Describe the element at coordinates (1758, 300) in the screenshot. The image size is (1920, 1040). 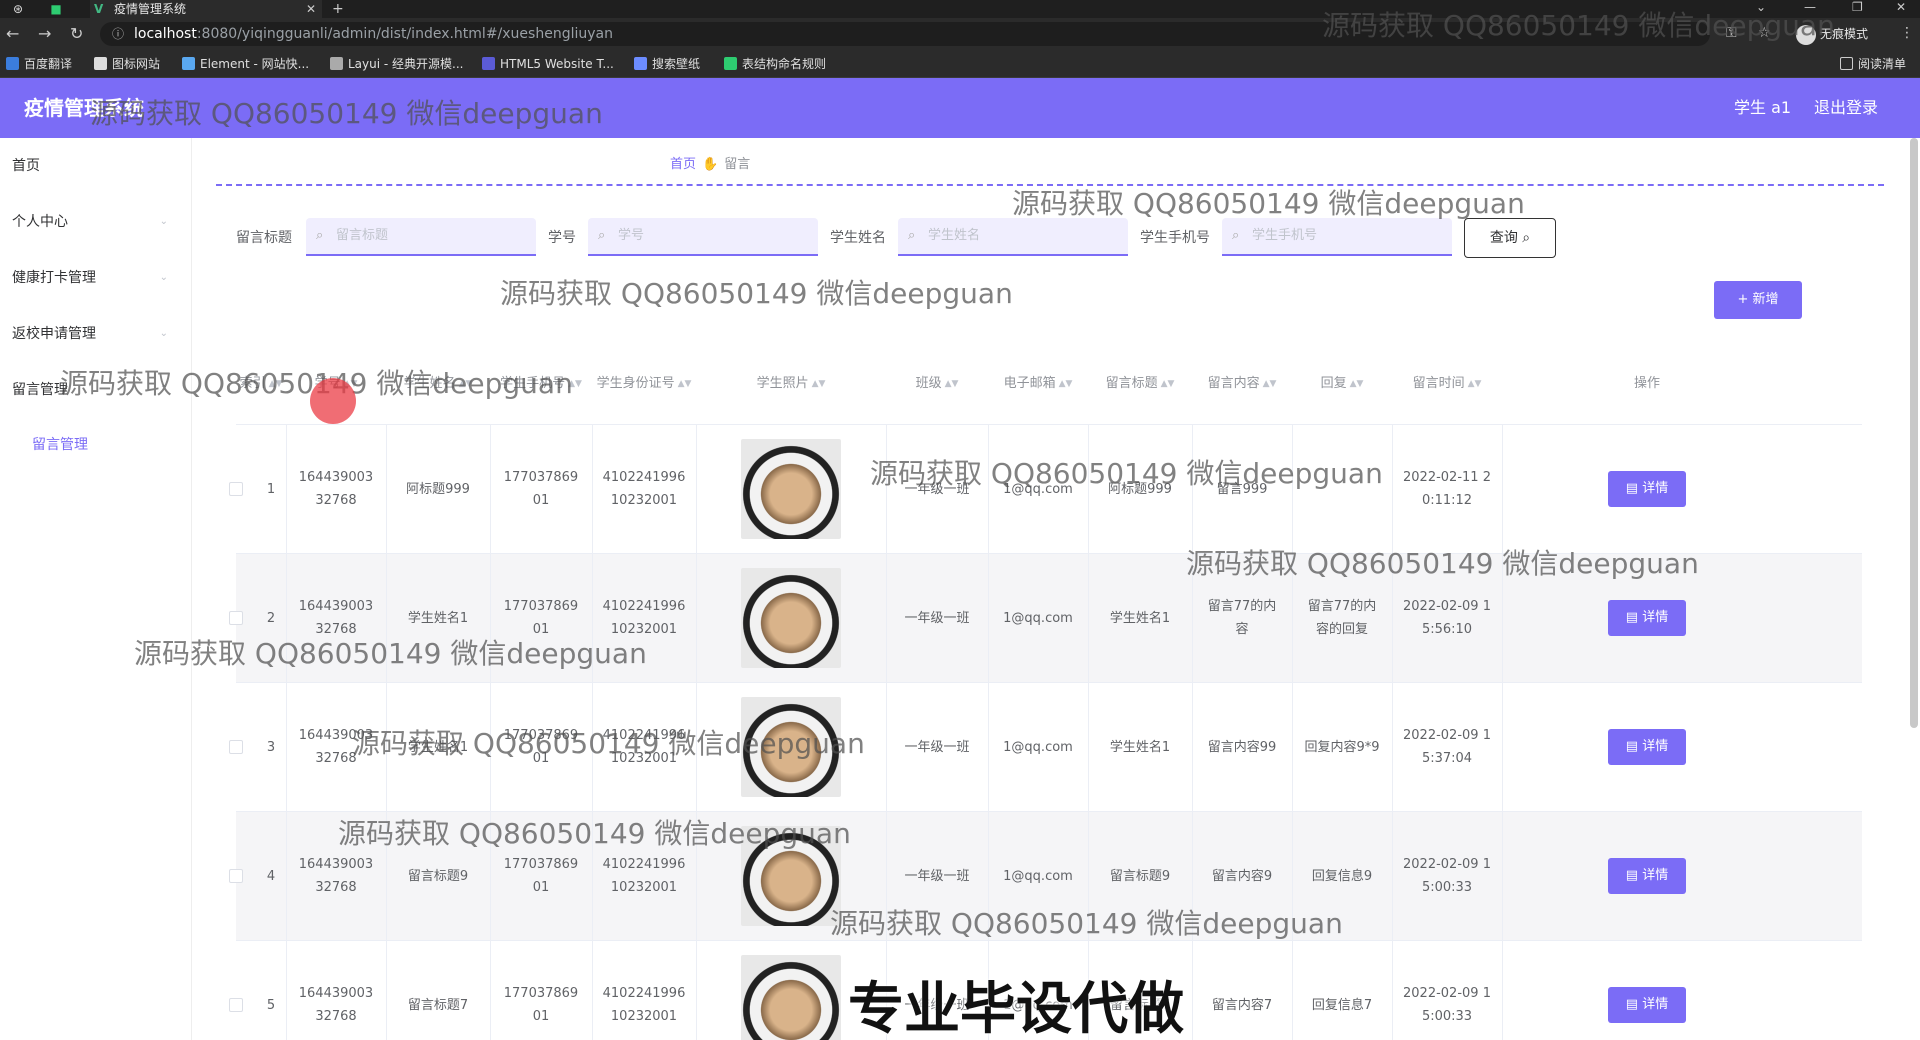
I see `add-button: + 新增` at that location.